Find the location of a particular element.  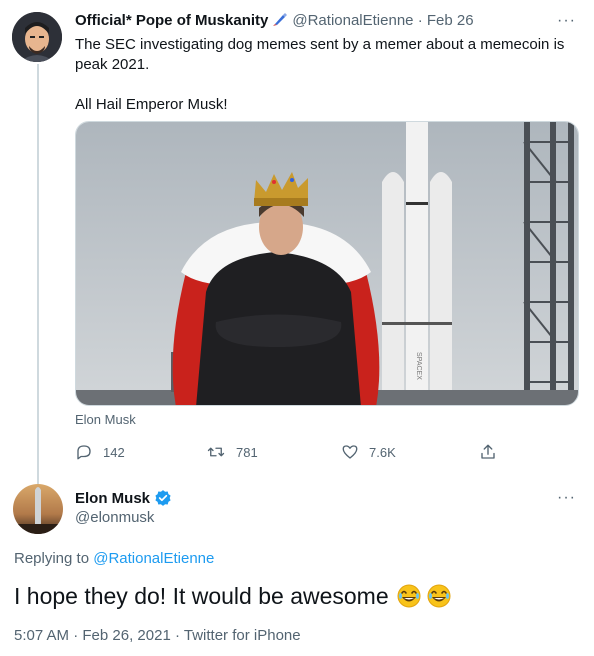

reply-icon is located at coordinates (84, 452).